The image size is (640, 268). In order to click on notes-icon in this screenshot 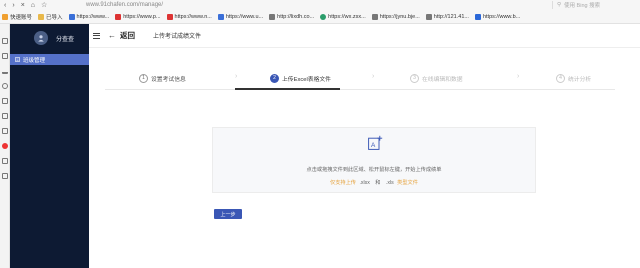, I will do `click(4, 101)`.